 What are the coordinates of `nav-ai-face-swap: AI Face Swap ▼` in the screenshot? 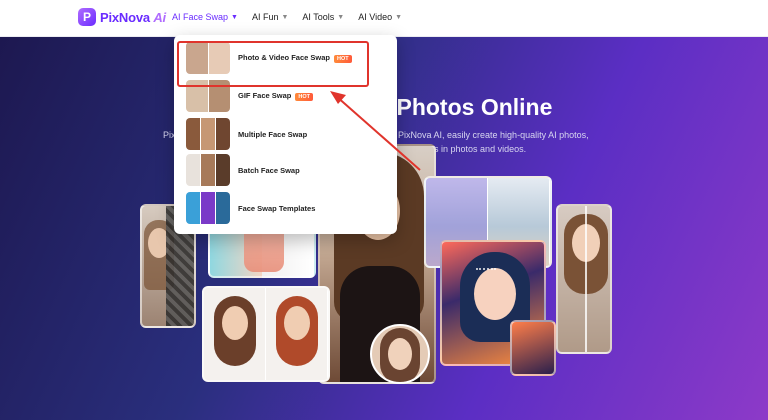 It's located at (205, 17).